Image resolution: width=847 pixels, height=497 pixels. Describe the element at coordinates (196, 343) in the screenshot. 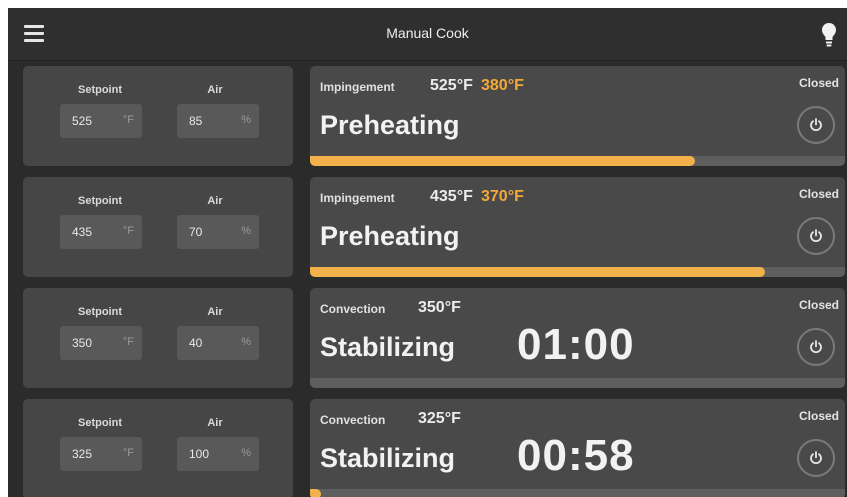

I see `air-value: 40` at that location.